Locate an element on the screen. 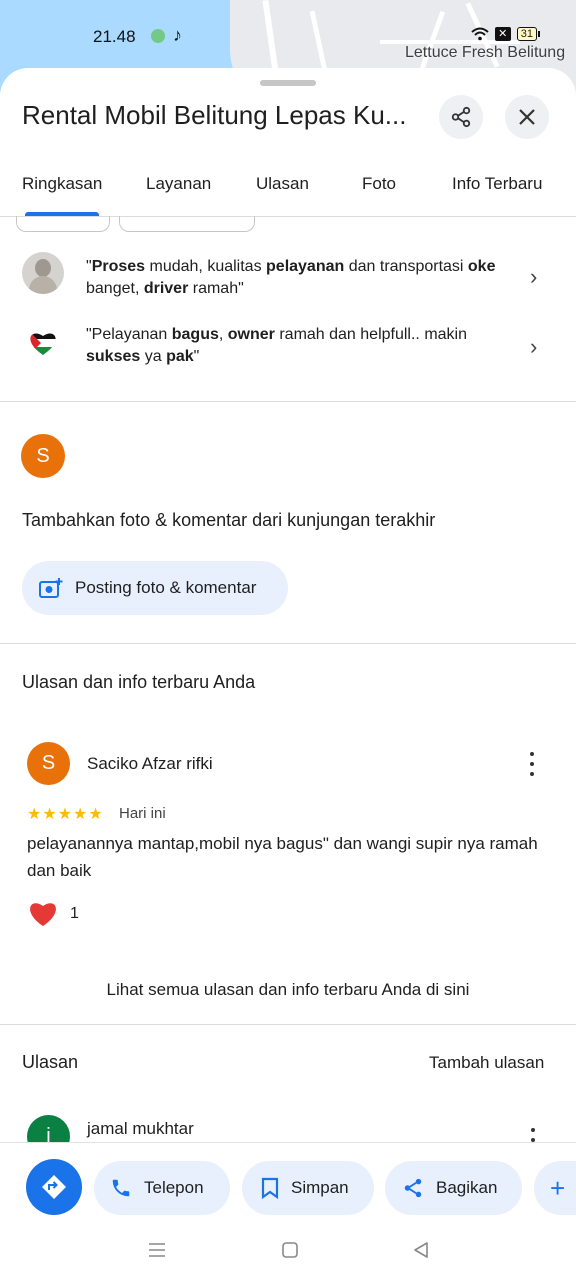 This screenshot has height=1280, width=576. more-actions-button: + is located at coordinates (555, 1188).